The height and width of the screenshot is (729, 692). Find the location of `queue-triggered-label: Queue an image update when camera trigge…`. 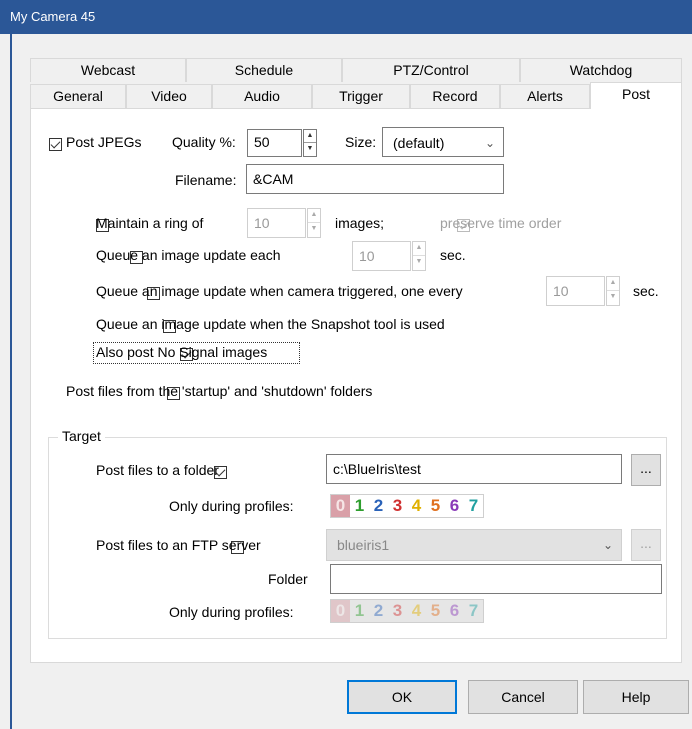

queue-triggered-label: Queue an image update when camera trigge… is located at coordinates (279, 291).